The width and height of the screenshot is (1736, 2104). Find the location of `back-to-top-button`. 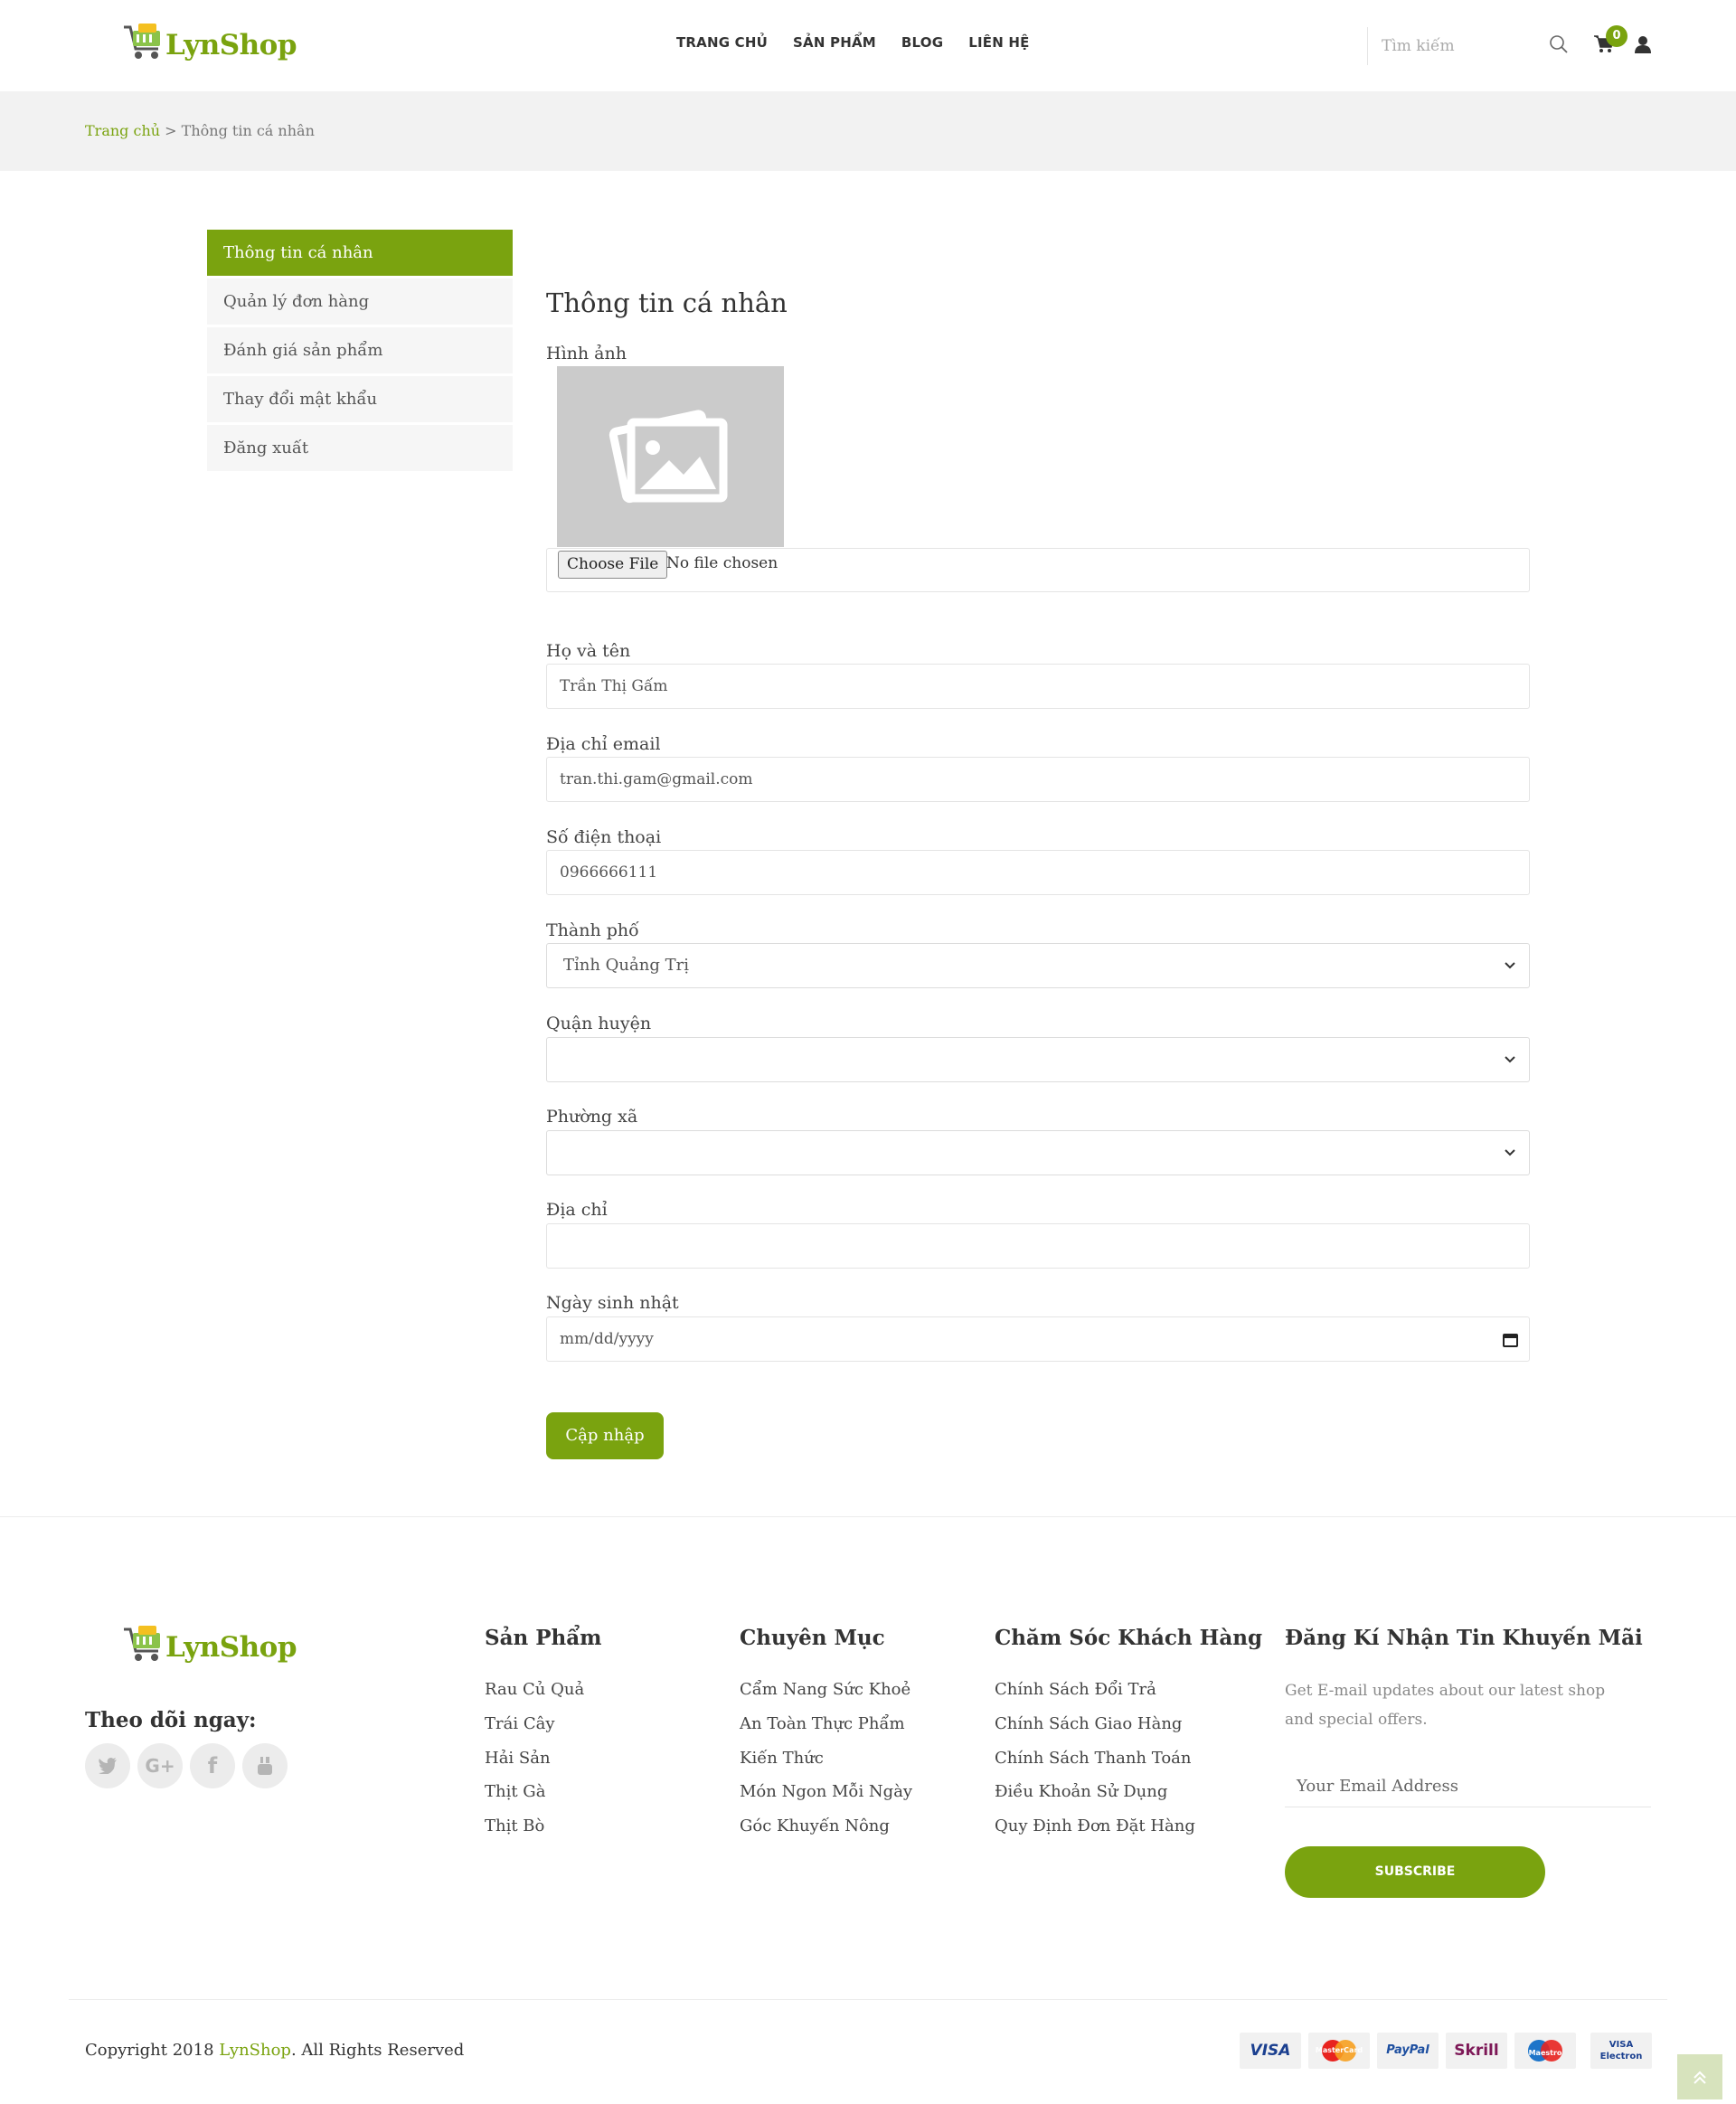

back-to-top-button is located at coordinates (1700, 2076).